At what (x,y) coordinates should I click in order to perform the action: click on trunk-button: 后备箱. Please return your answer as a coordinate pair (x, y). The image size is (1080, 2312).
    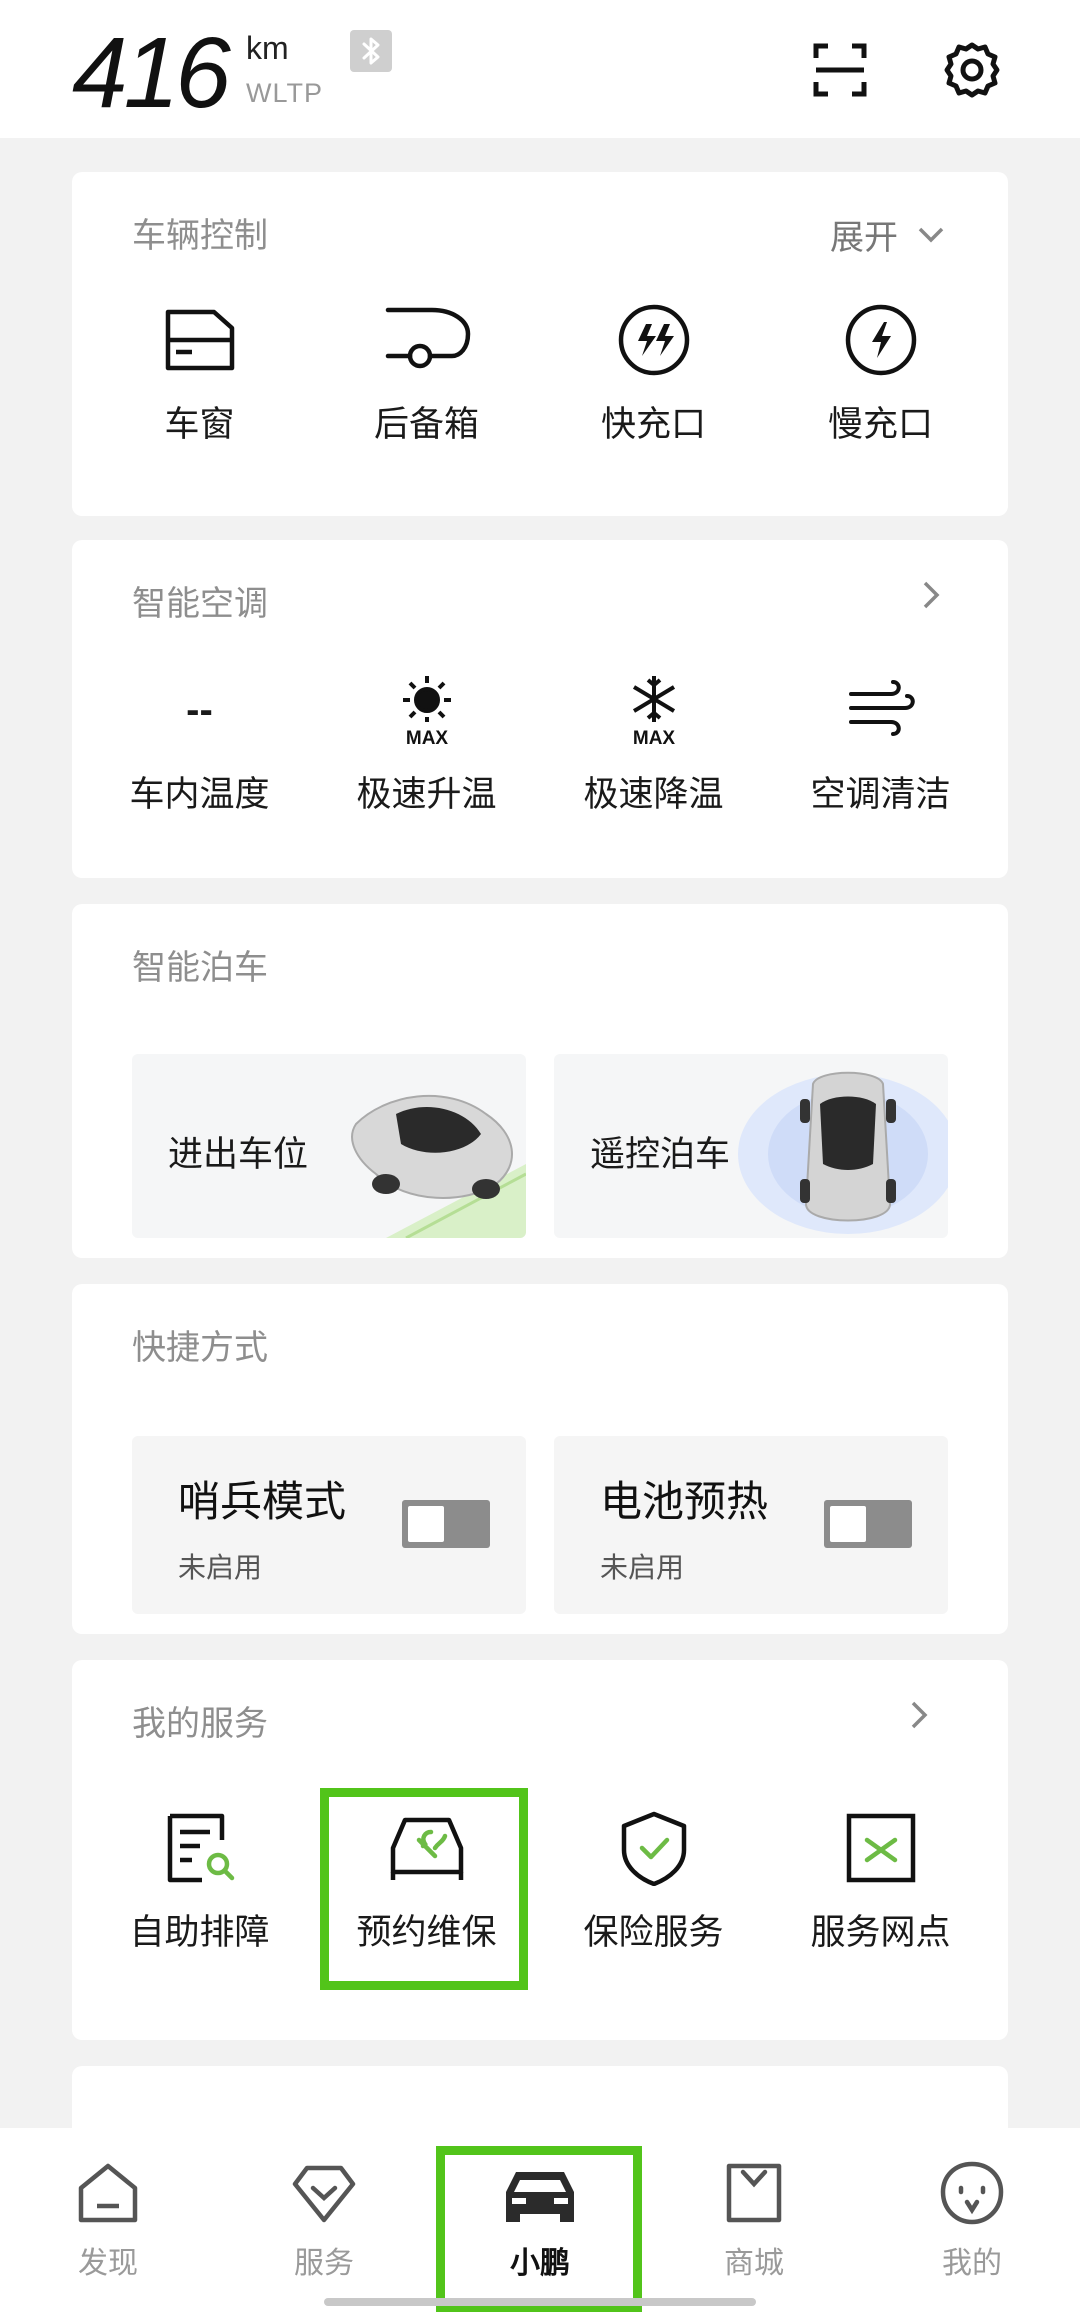
    Looking at the image, I should click on (426, 374).